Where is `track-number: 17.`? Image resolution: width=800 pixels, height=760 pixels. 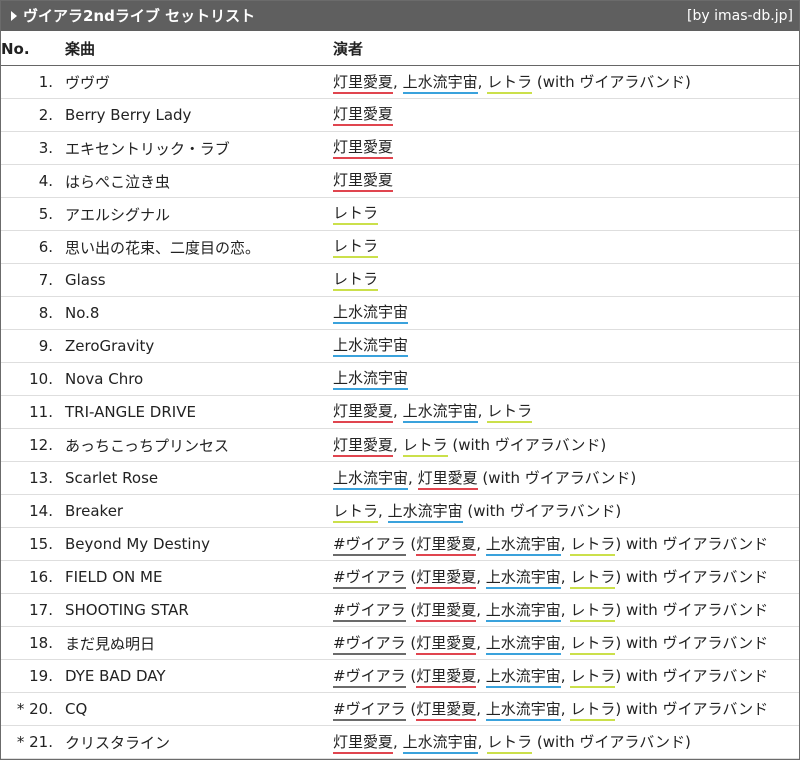
track-number: 17. is located at coordinates (27, 610).